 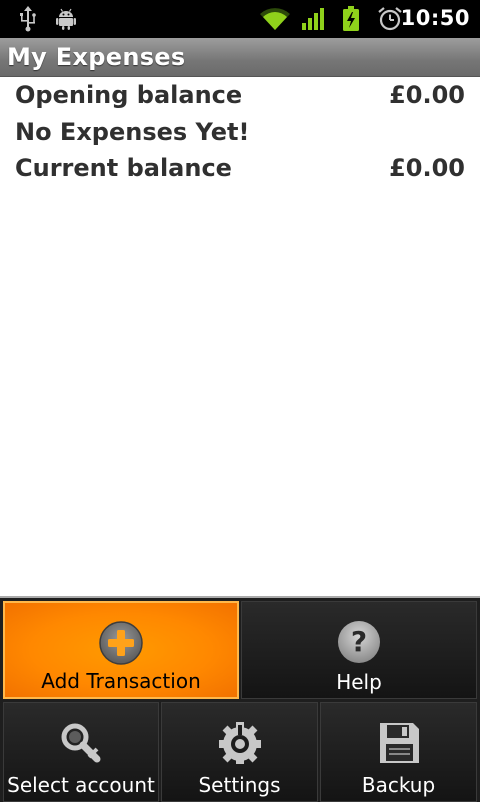 I want to click on settings-button: Settings, so click(x=239, y=752).